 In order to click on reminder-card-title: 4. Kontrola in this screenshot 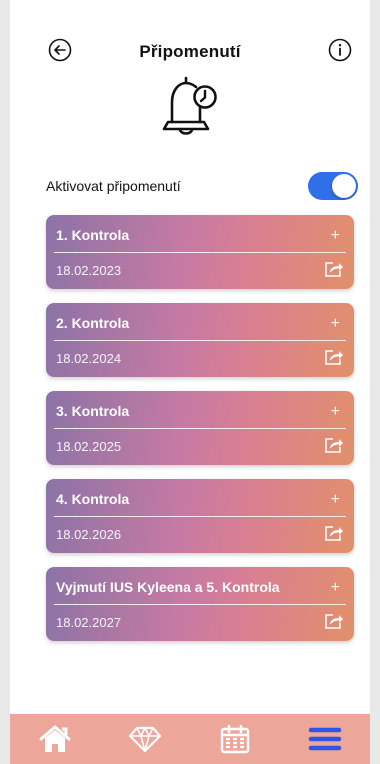, I will do `click(93, 499)`.